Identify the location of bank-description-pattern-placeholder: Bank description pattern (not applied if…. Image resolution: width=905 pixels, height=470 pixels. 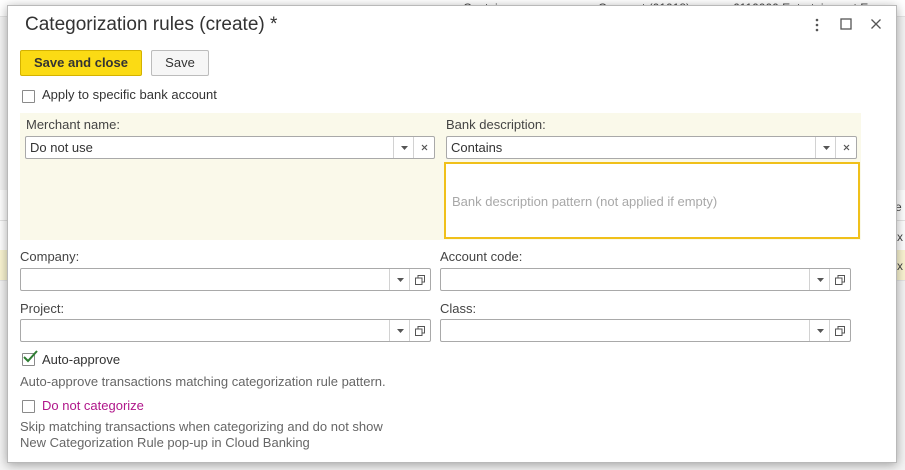
(585, 201).